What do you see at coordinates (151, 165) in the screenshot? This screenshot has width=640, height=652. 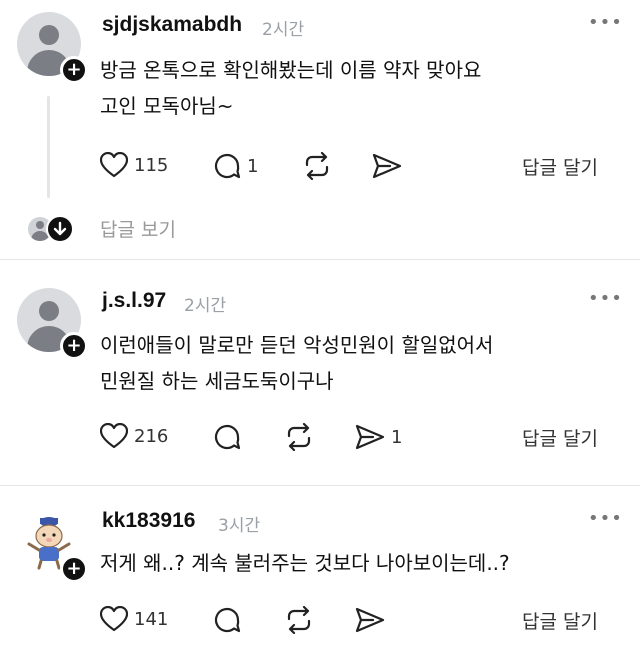 I see `like-count: 115` at bounding box center [151, 165].